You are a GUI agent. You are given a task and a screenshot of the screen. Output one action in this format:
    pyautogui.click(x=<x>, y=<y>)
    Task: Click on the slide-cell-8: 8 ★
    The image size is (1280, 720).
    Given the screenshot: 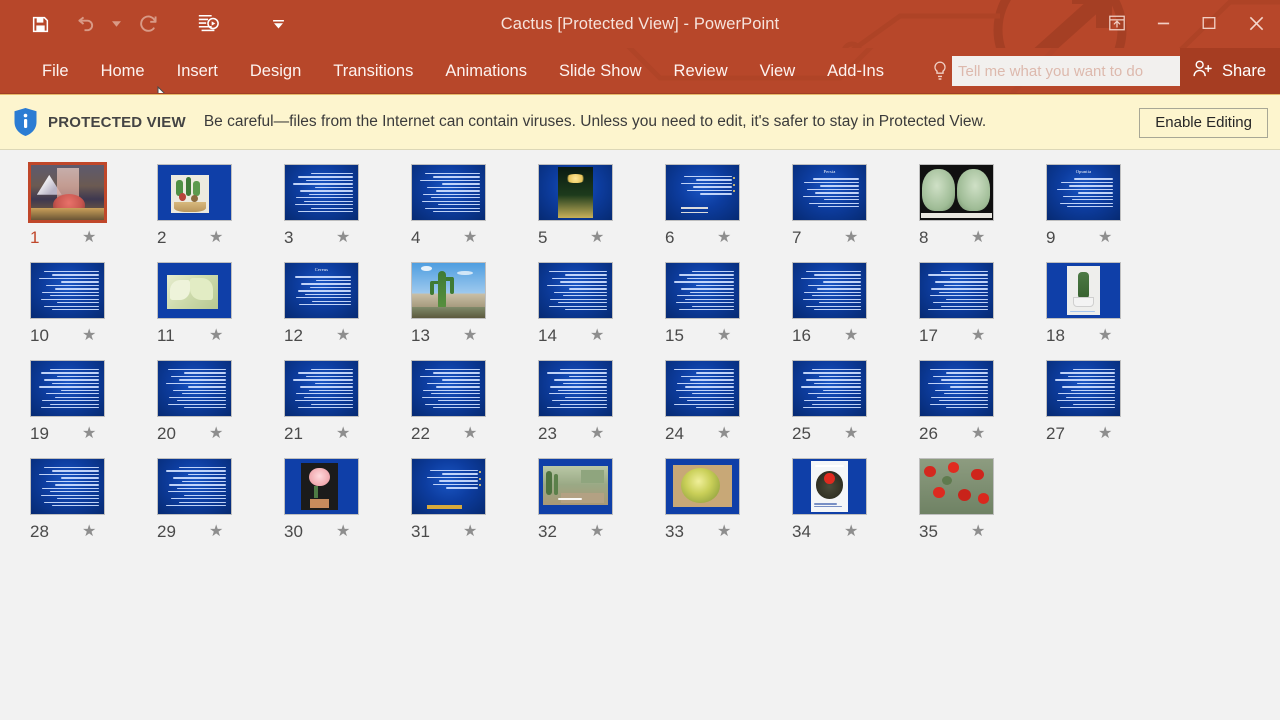 What is the action you would take?
    pyautogui.click(x=982, y=206)
    